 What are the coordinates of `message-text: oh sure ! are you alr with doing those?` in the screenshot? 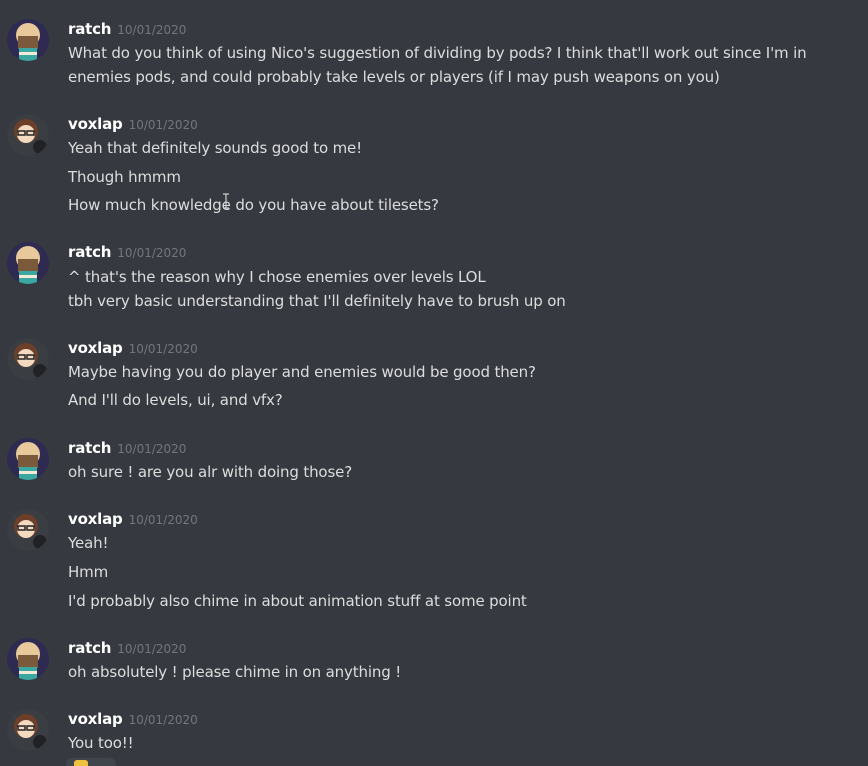 It's located at (210, 472).